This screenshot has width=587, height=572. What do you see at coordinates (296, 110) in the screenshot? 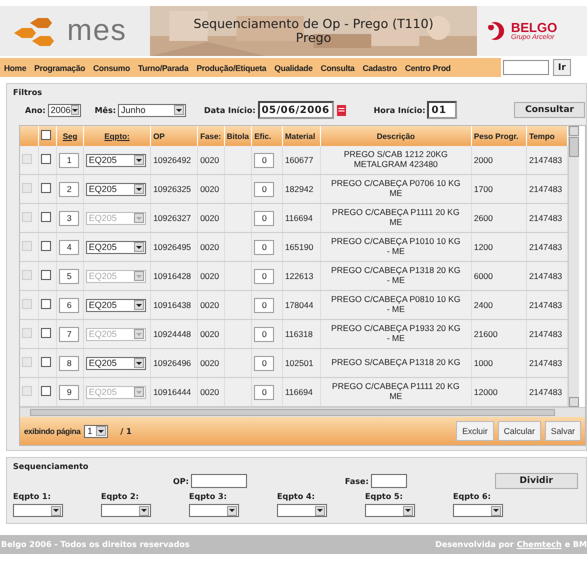
I see `date-field: 05/06/2006` at bounding box center [296, 110].